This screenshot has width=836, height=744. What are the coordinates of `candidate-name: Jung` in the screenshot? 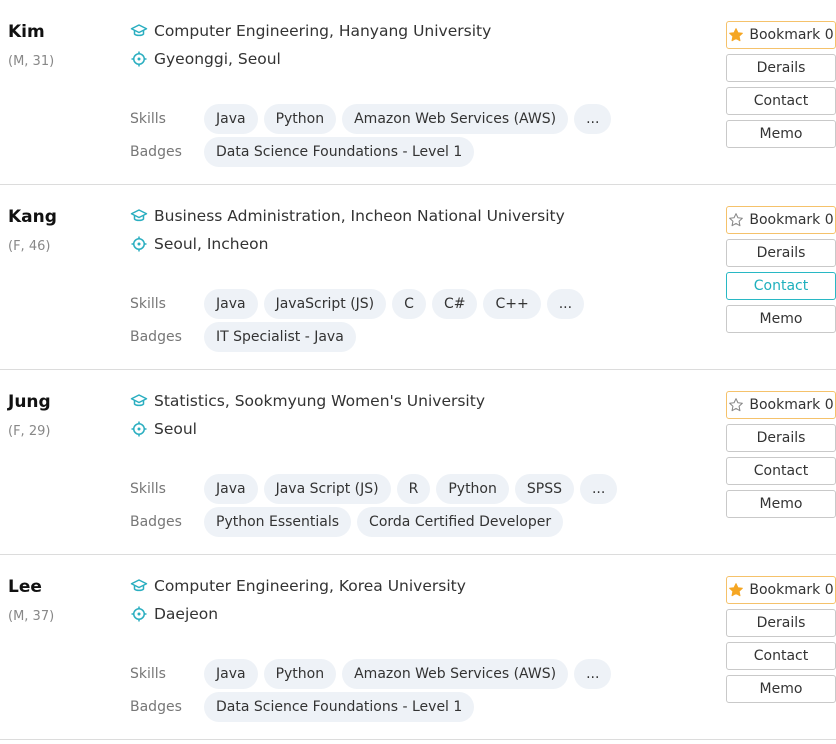 It's located at (29, 402).